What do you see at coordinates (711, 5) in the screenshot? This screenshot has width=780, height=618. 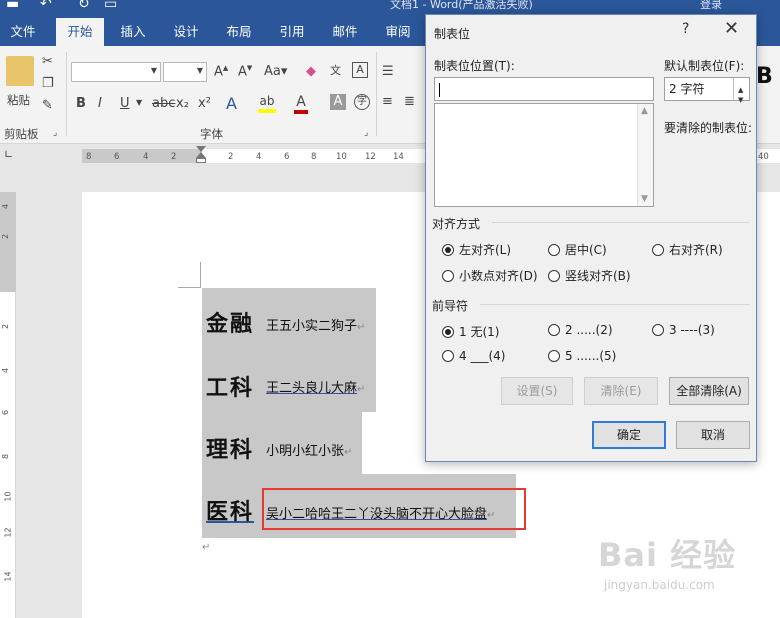 I see `sign-in-link: 登录` at bounding box center [711, 5].